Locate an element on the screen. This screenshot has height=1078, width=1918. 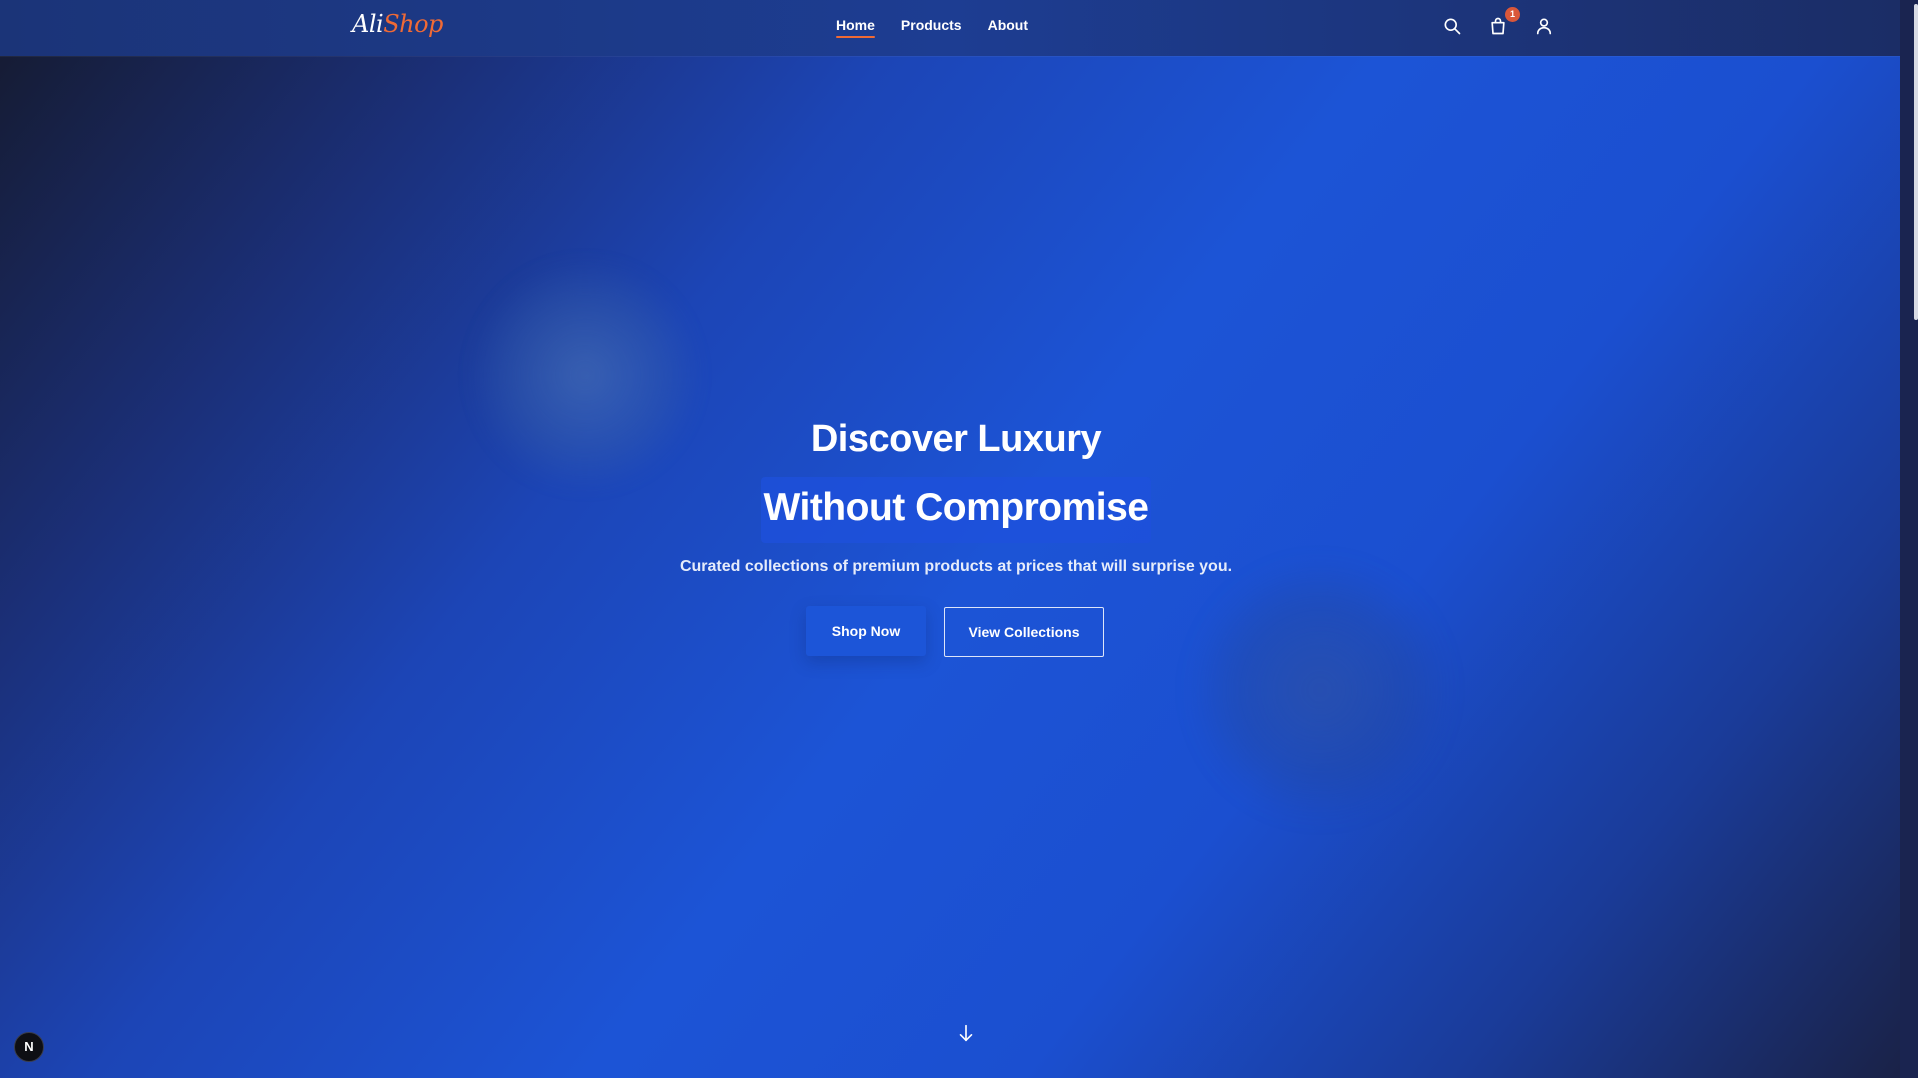
decorative-blob-right is located at coordinates (1320, 690).